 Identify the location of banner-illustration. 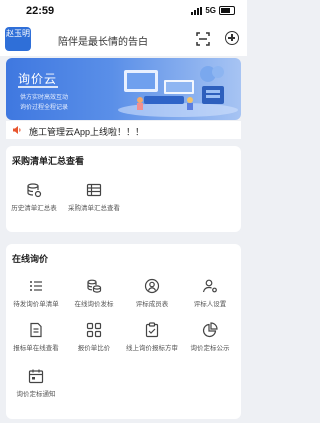
(178, 91).